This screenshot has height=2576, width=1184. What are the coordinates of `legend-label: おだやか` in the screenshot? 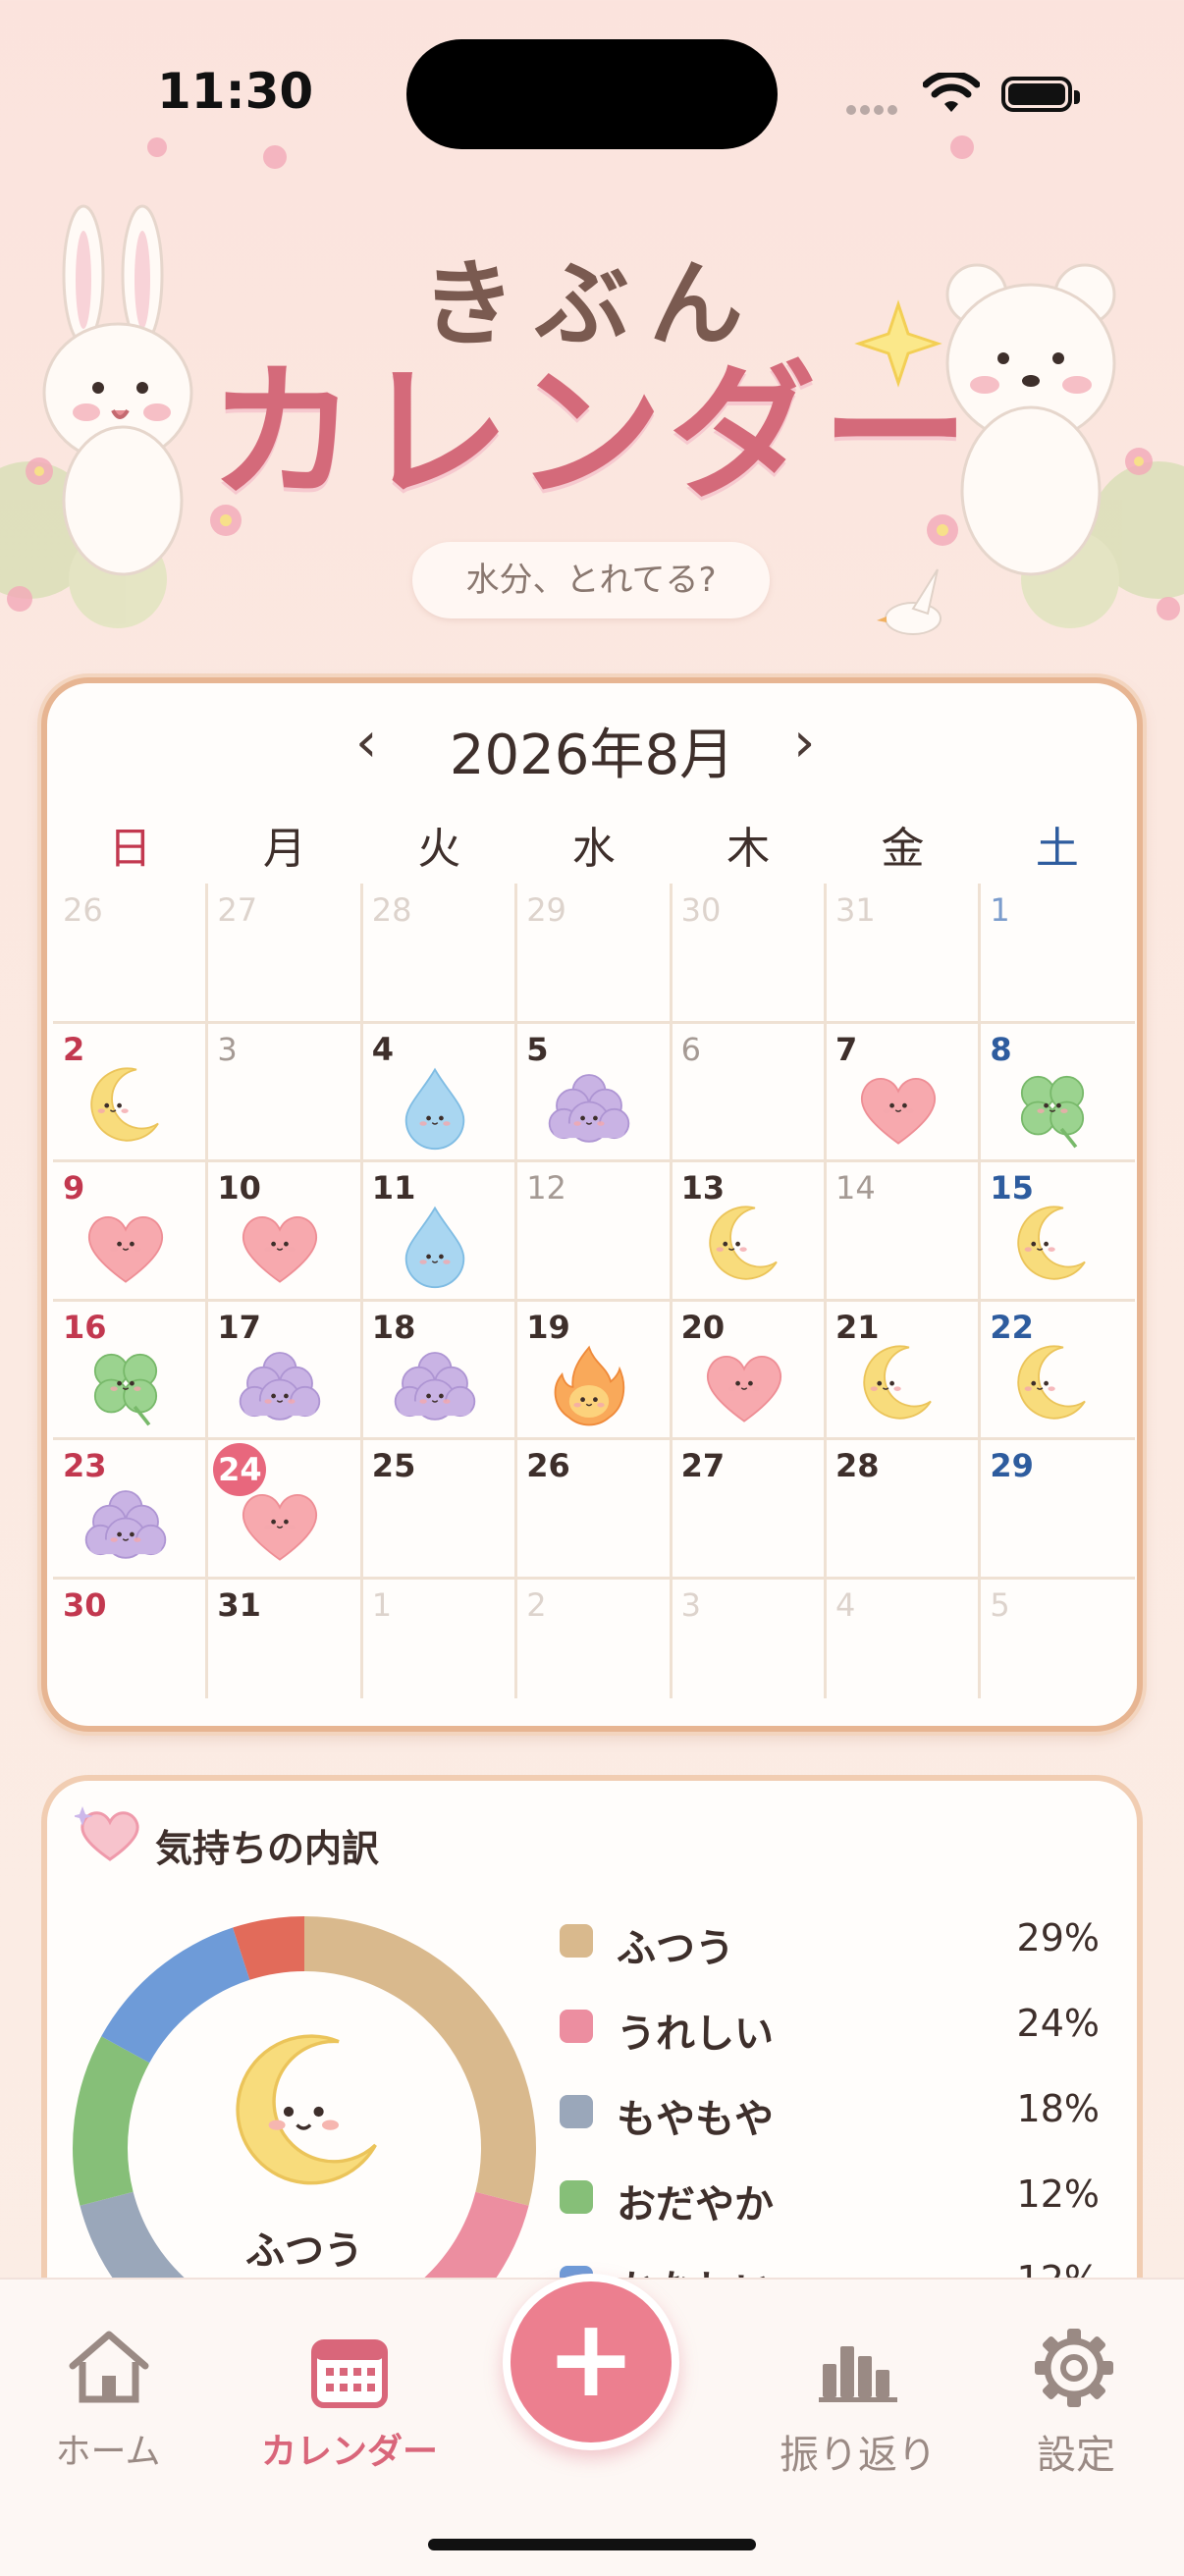 It's located at (696, 2204).